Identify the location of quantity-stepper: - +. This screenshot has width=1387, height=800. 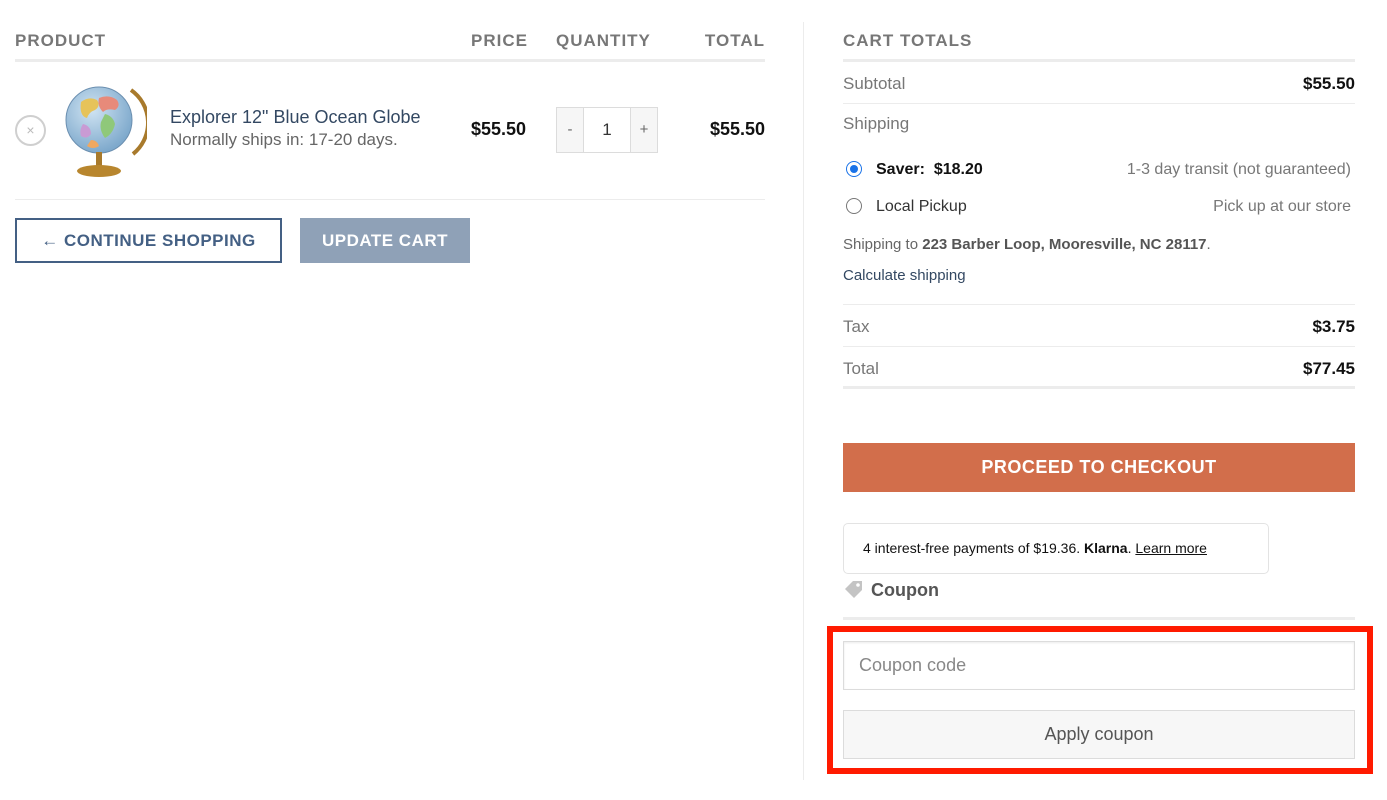
(607, 130).